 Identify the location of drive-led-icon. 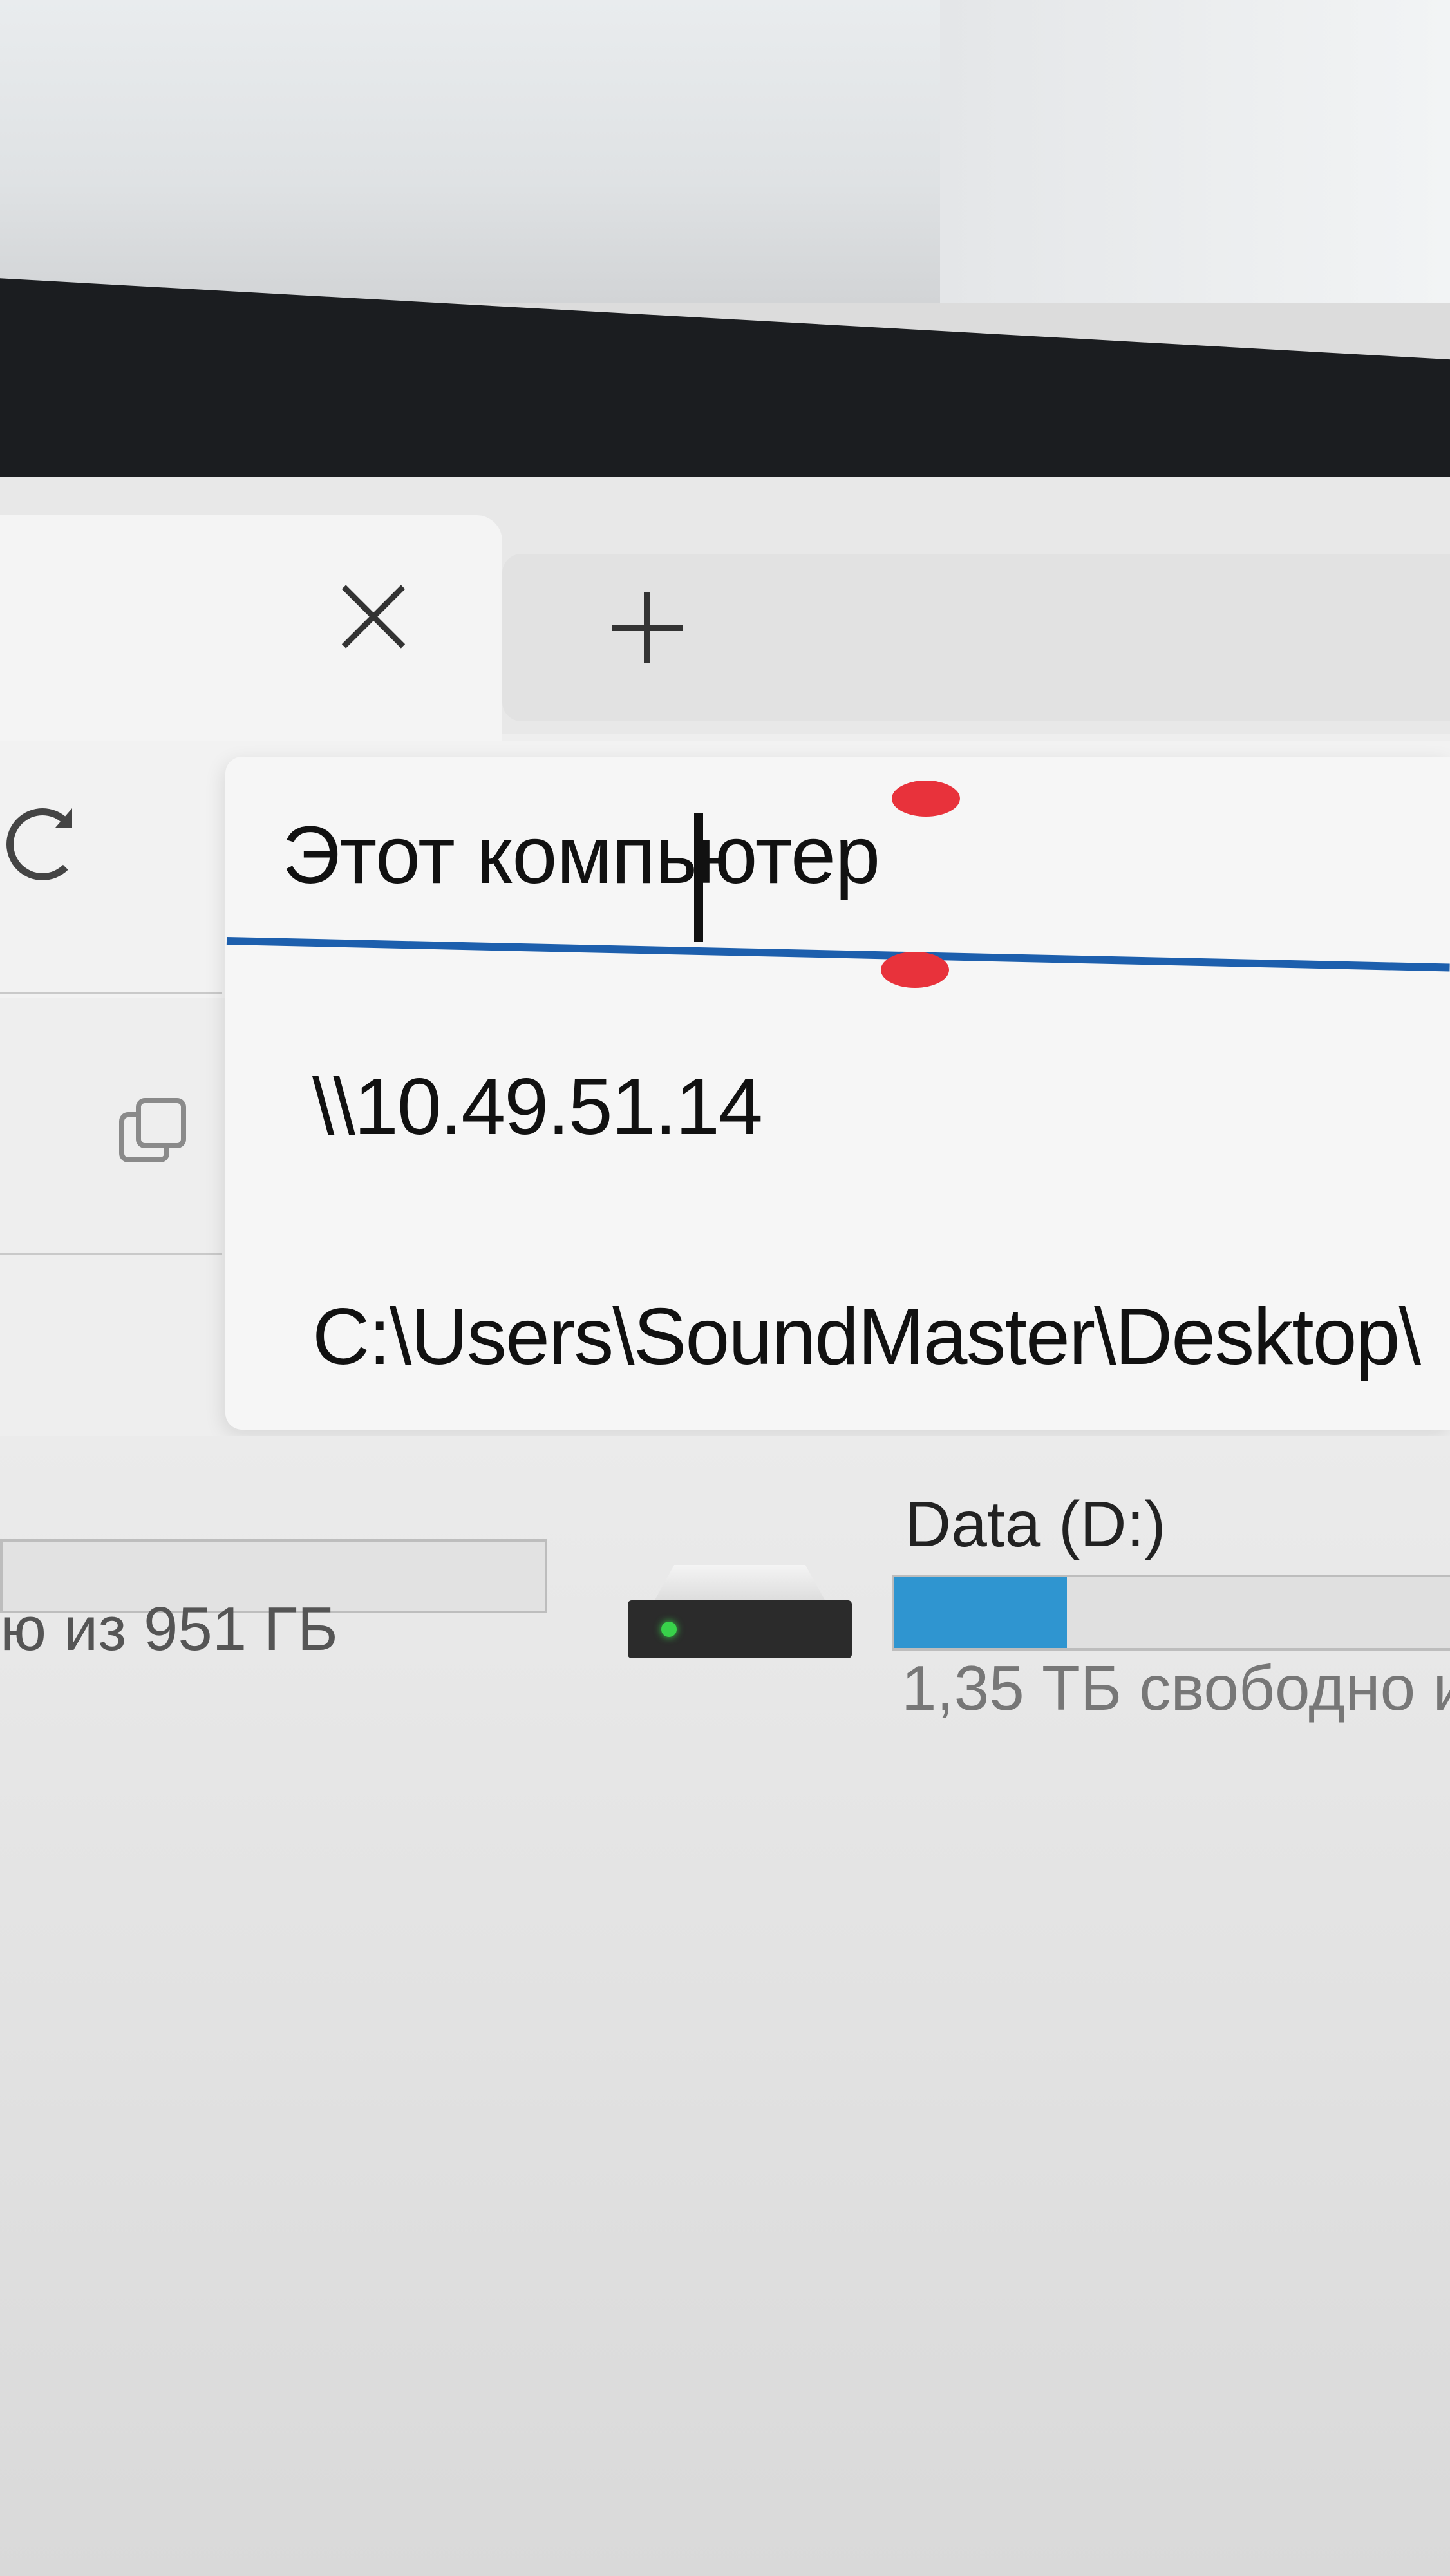
(669, 1630).